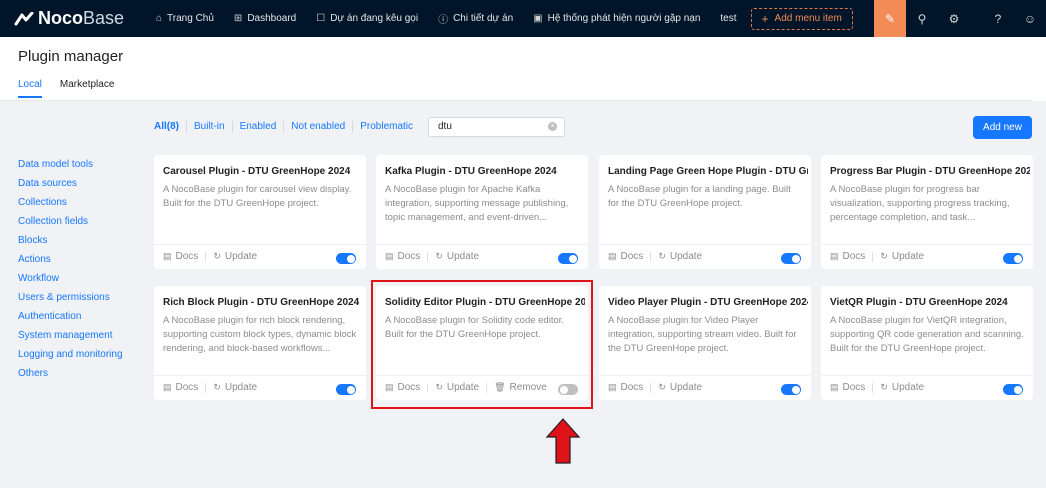 Image resolution: width=1046 pixels, height=488 pixels. Describe the element at coordinates (321, 18) in the screenshot. I see `message-icon: ☐` at that location.